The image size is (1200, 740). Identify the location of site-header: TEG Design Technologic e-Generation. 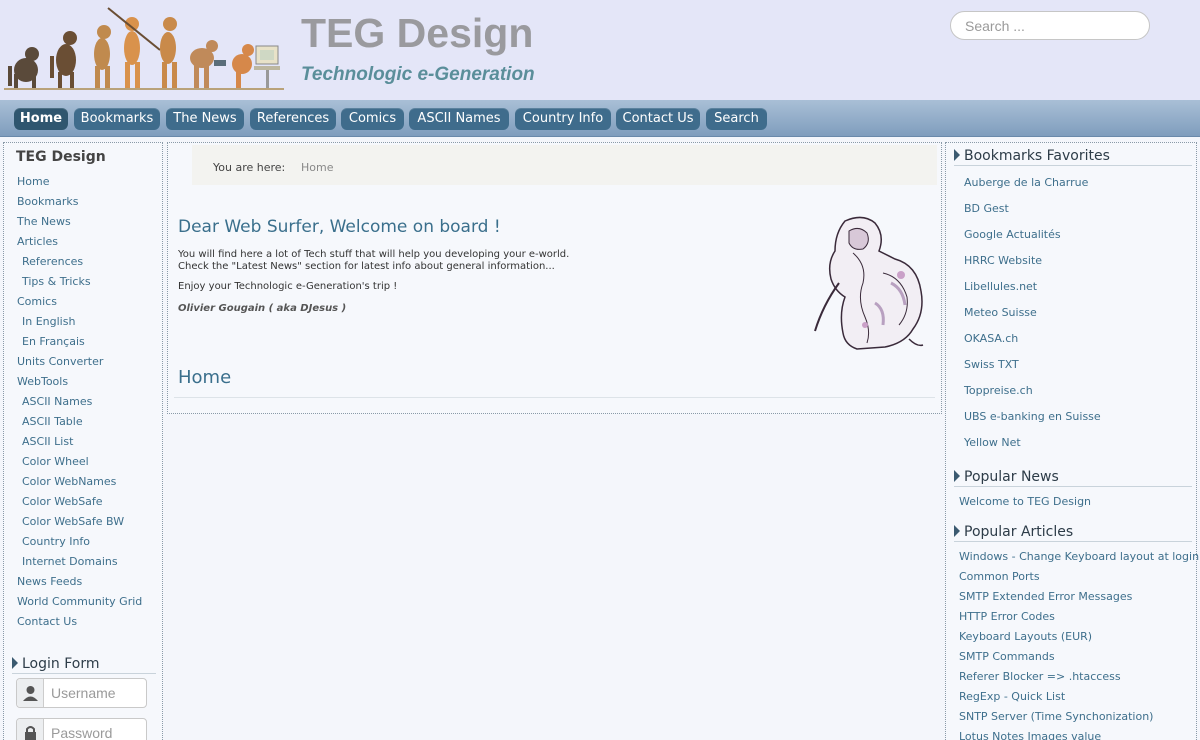
(600, 50).